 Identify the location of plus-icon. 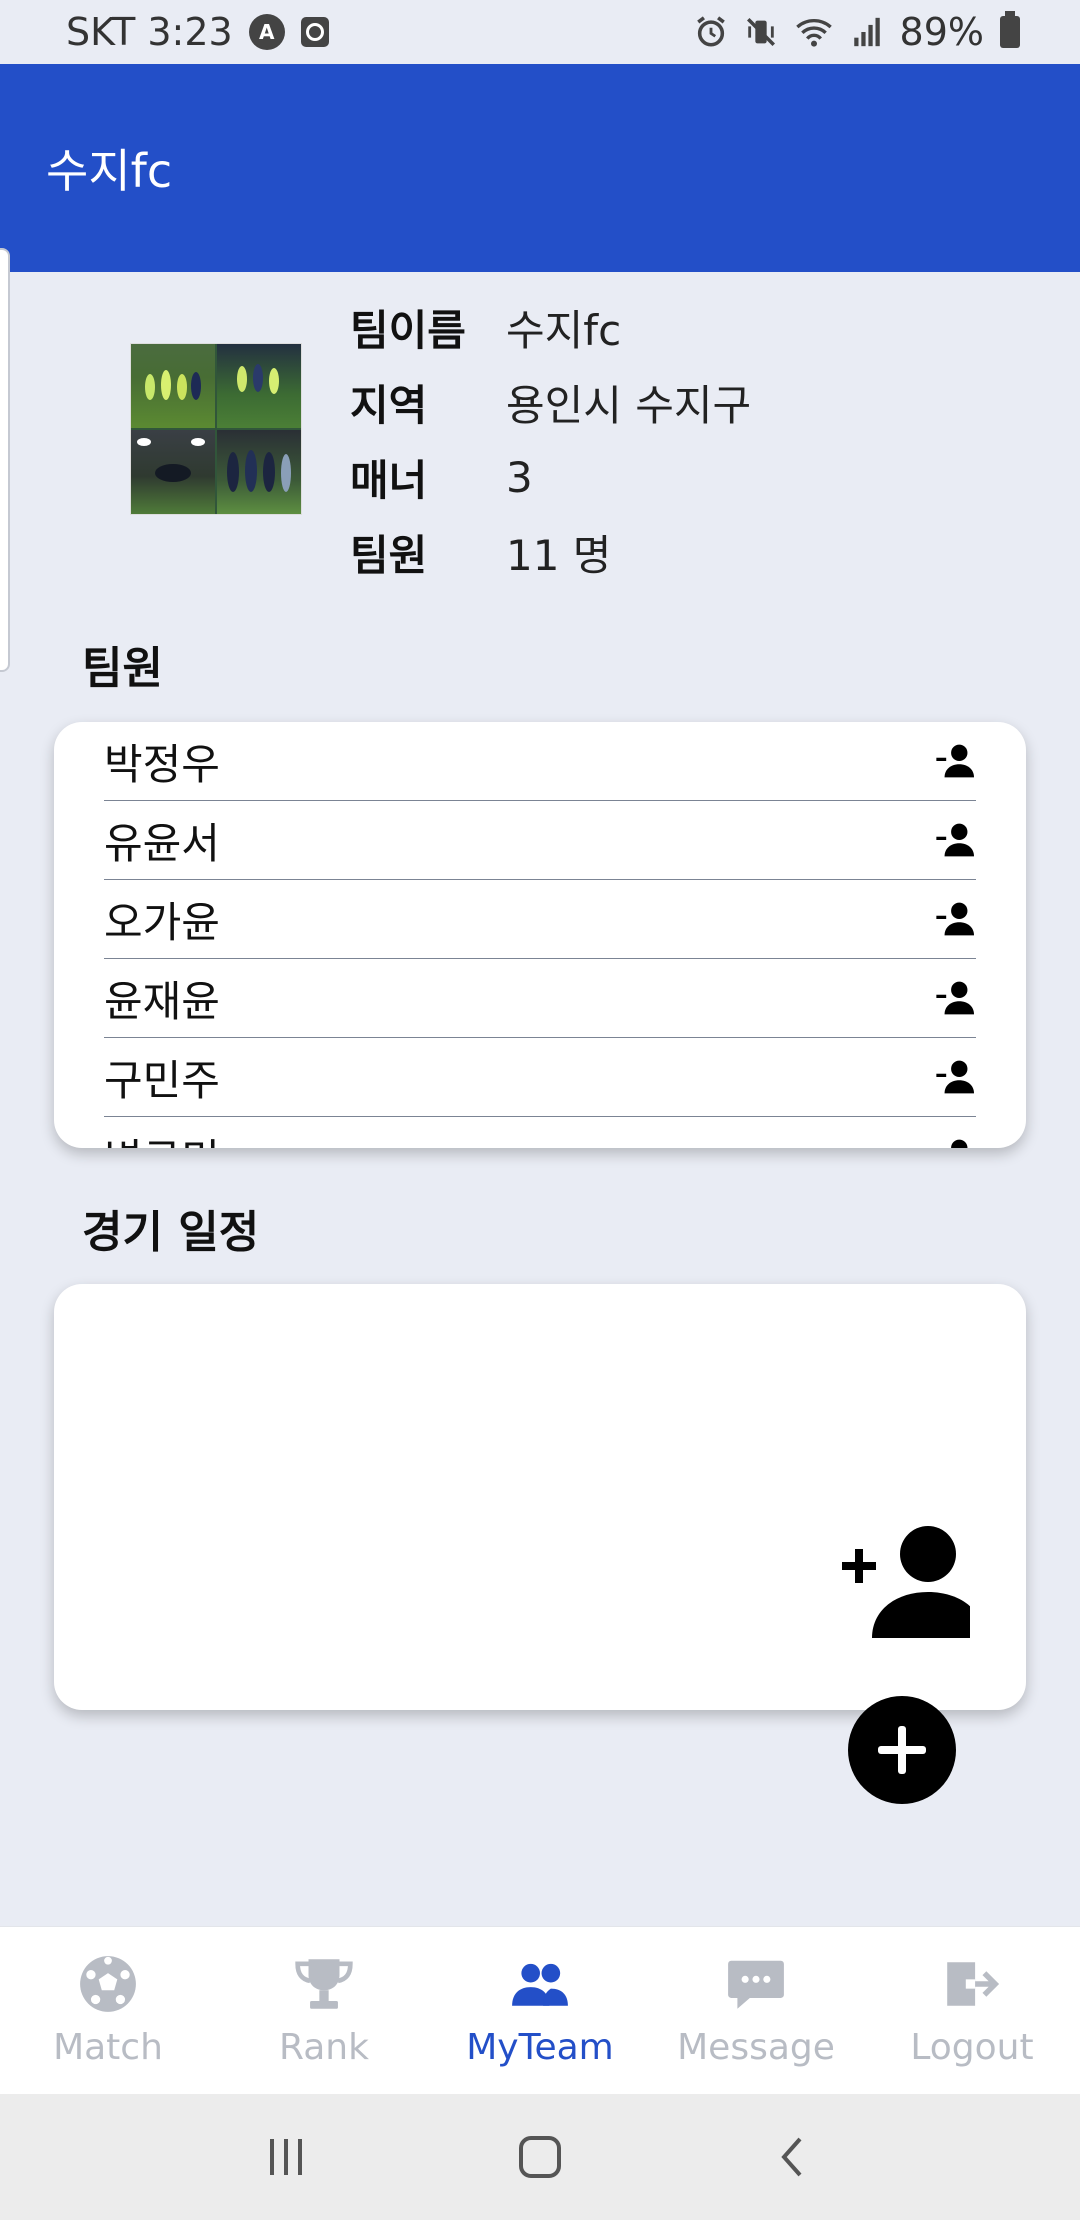
(902, 1750).